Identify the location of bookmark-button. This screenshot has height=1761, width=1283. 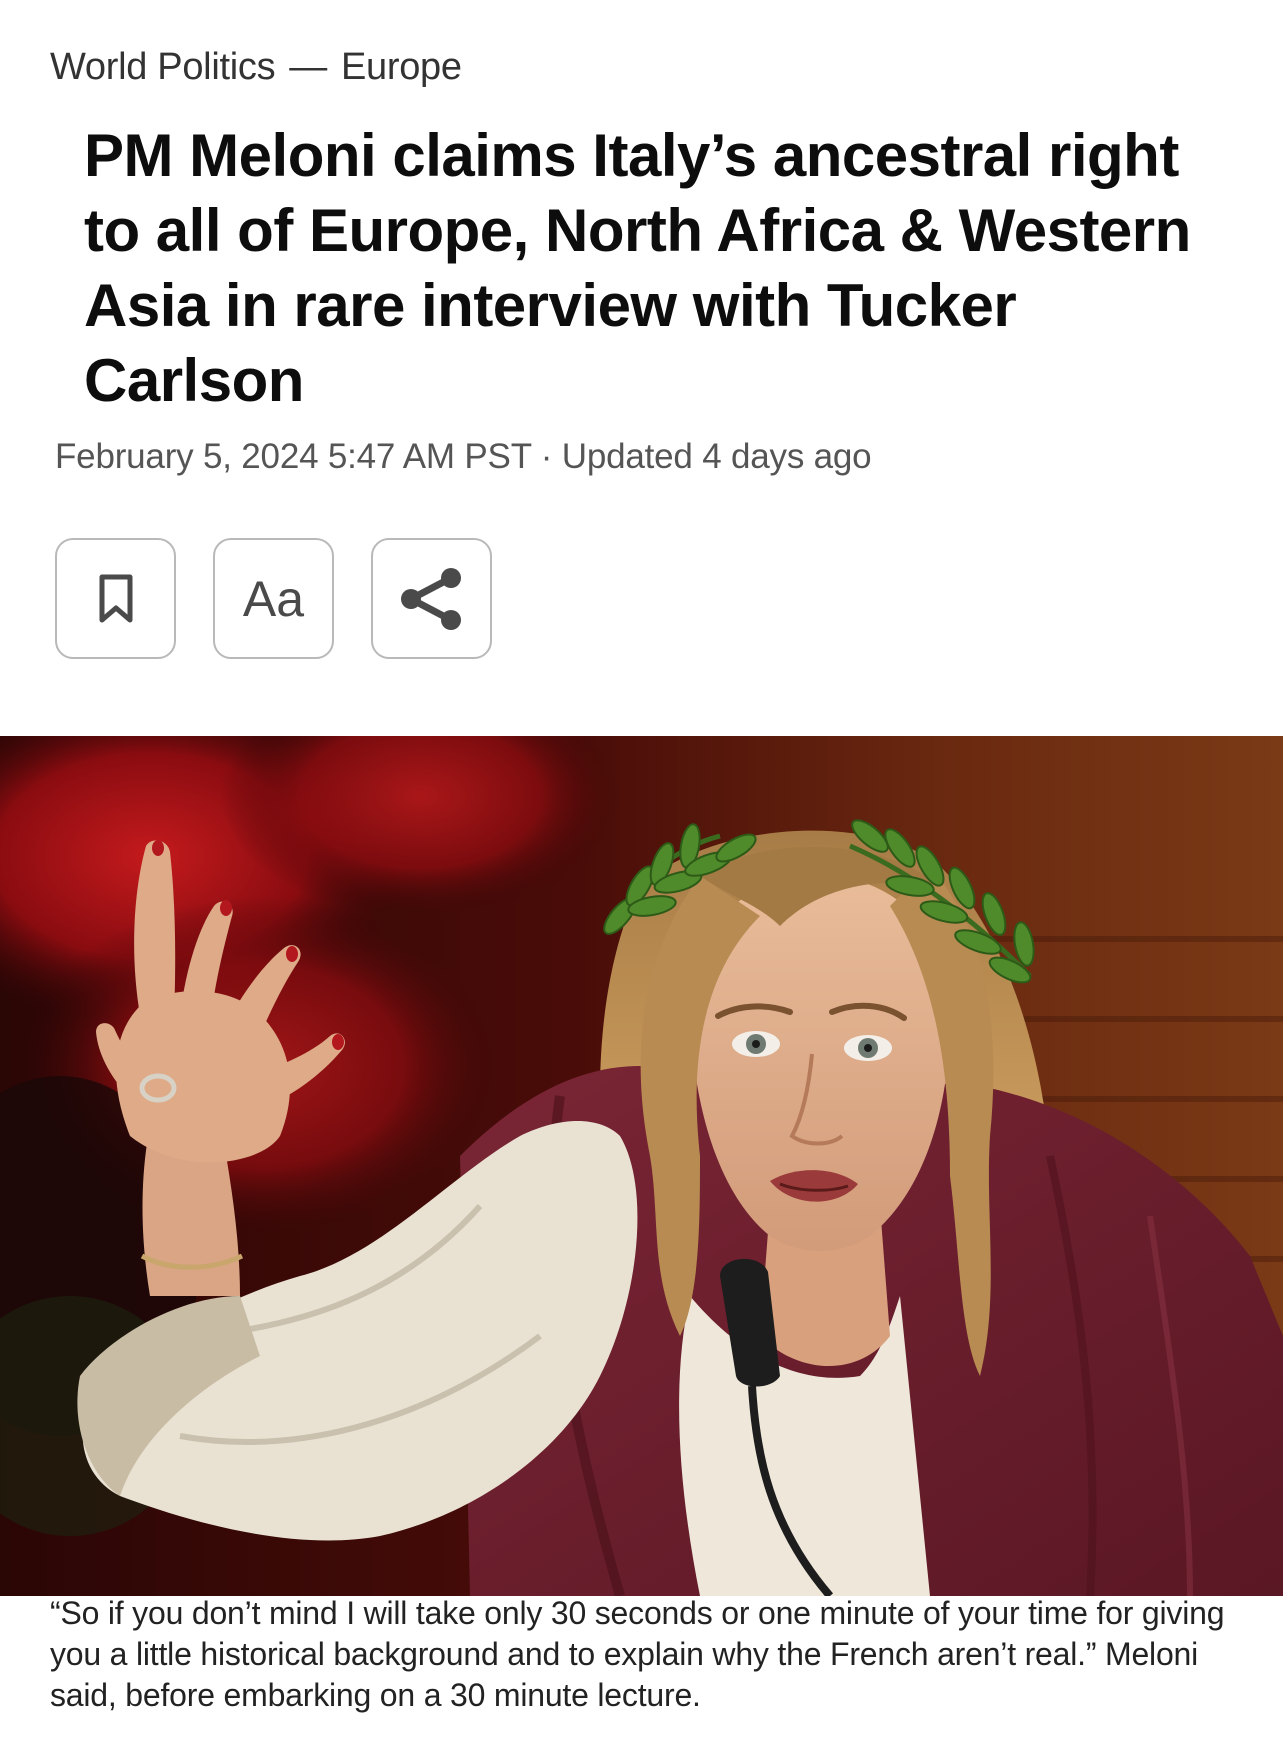
(115, 598).